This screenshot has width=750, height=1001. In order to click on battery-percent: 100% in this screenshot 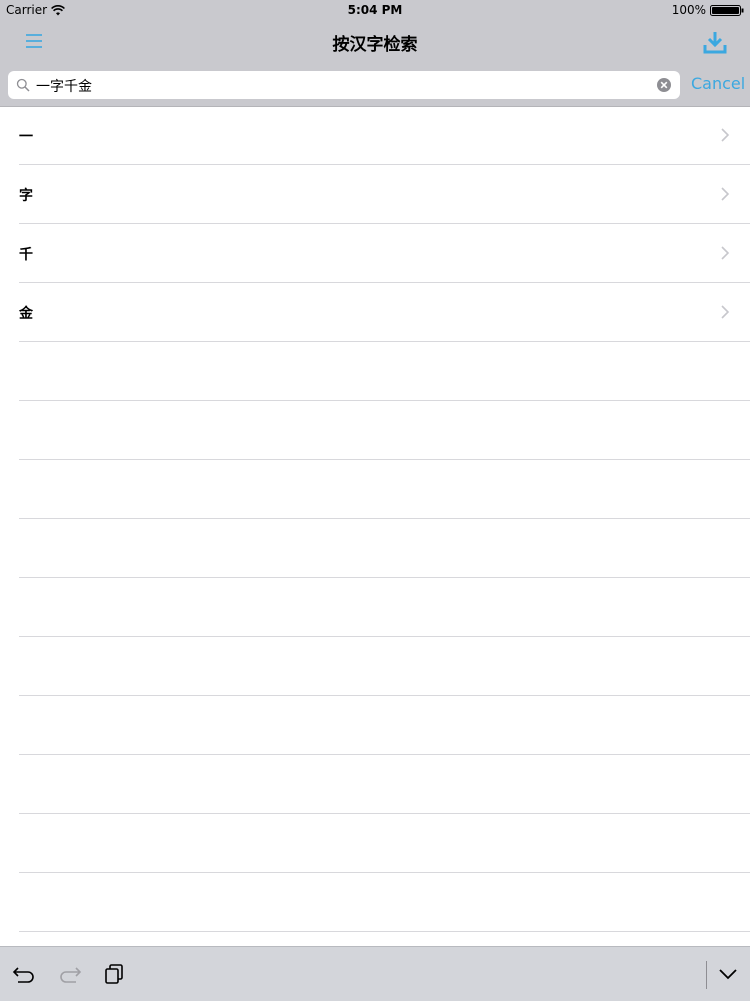, I will do `click(688, 10)`.